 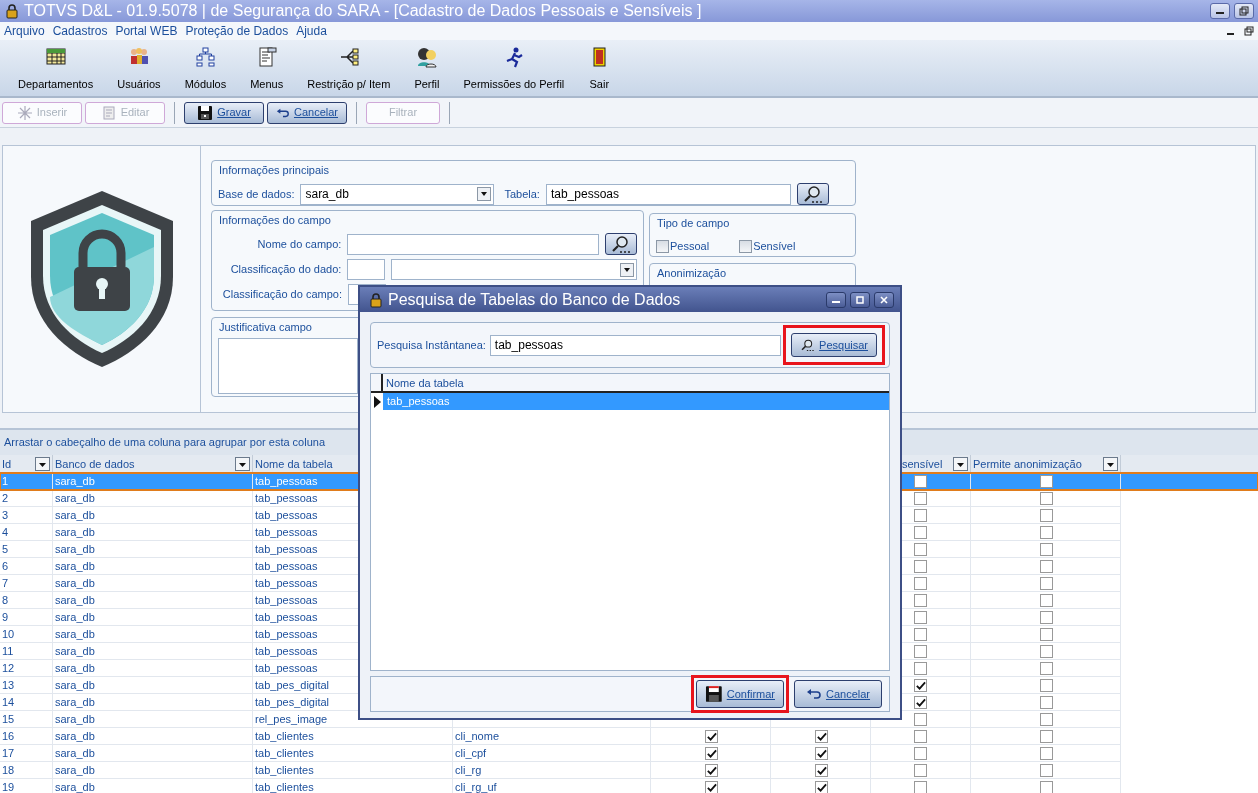 What do you see at coordinates (629, 770) in the screenshot?
I see `table-row: 18 sara_db tab_clientes cli_rg` at bounding box center [629, 770].